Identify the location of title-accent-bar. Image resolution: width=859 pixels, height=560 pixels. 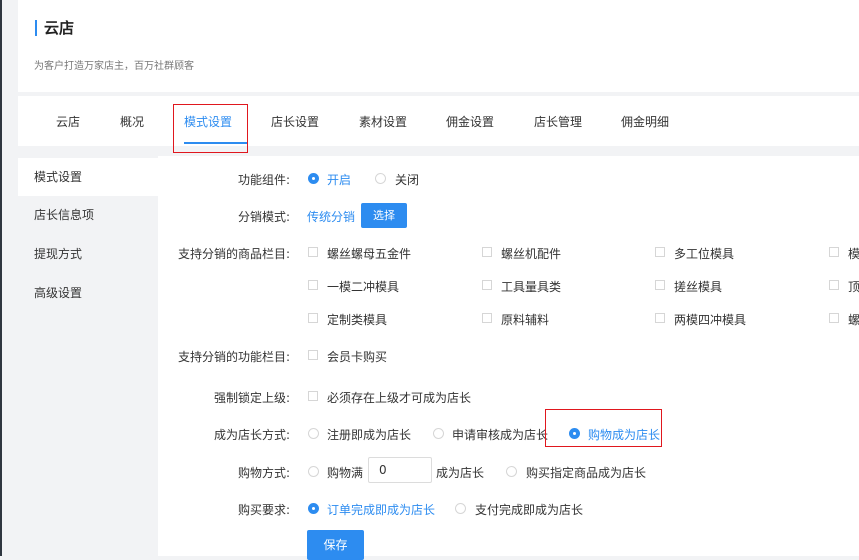
(36, 28).